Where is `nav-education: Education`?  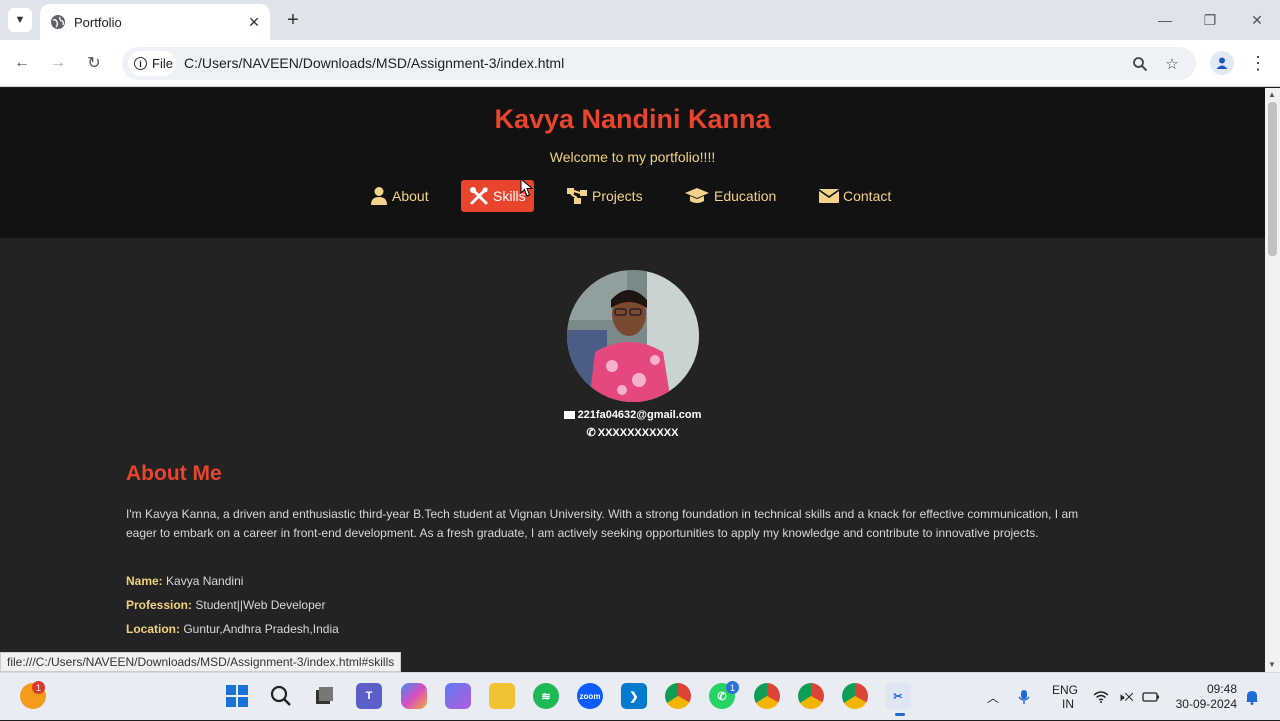 nav-education: Education is located at coordinates (730, 196).